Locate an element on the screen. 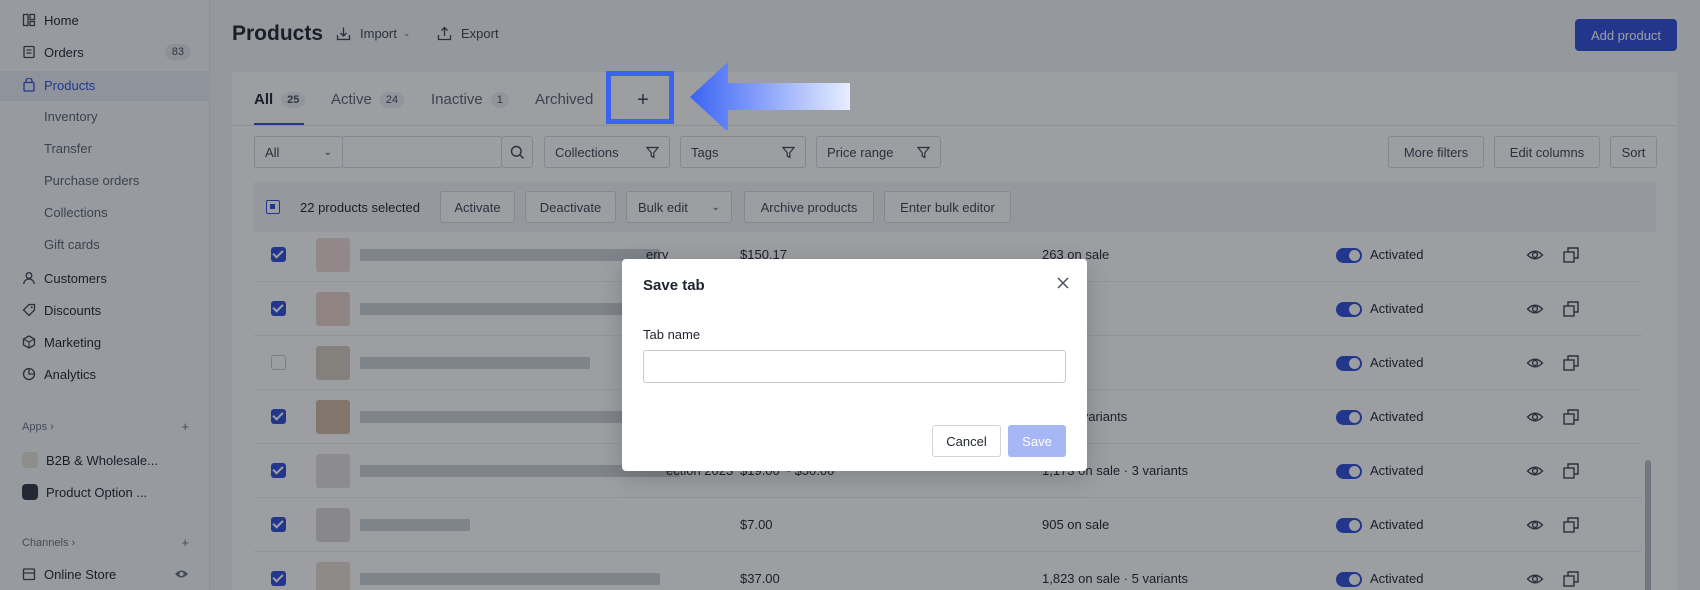 Image resolution: width=1700 pixels, height=590 pixels. close-icon is located at coordinates (1063, 283).